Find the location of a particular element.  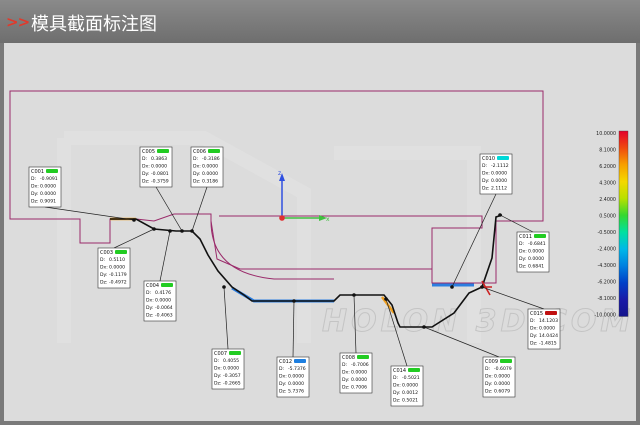

callout-c011: C011D: -0.6841Dx: 0.0000Dy: 0.0000Dz: 0.6841 is located at coordinates (533, 252).